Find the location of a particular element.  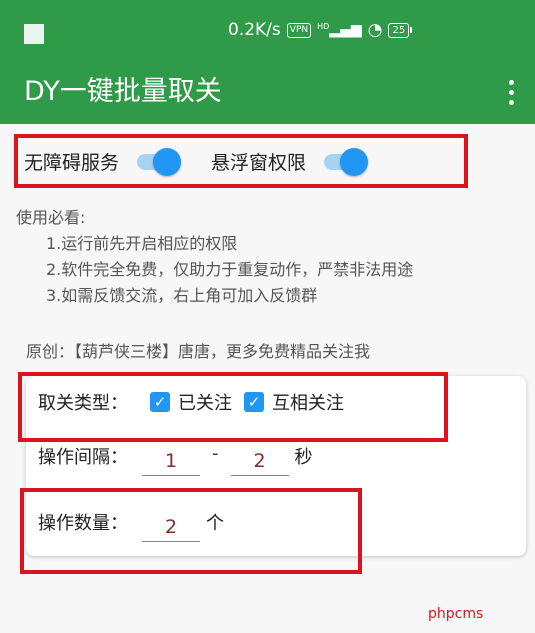

permissions-row: 无障碍服务 悬浮窗权限 is located at coordinates (211, 161).